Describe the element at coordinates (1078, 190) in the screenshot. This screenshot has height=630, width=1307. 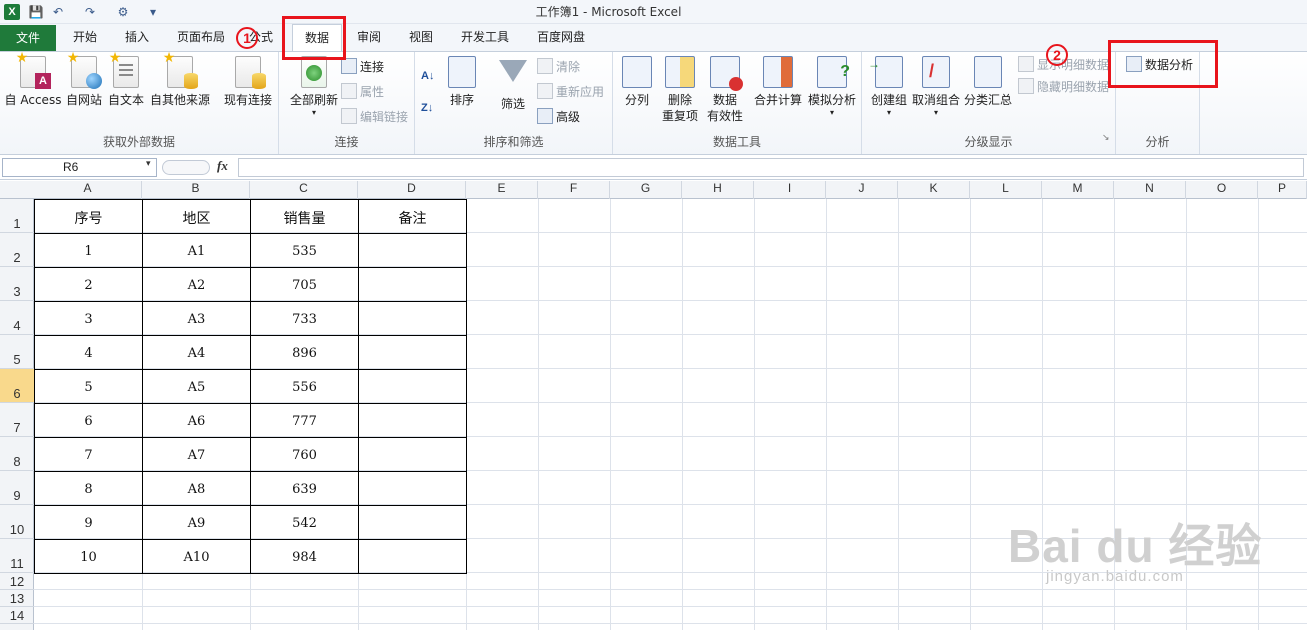
I see `column-header-m: M` at that location.